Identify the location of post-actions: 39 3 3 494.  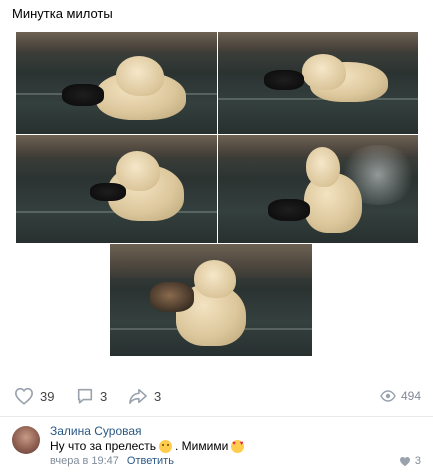
(216, 396).